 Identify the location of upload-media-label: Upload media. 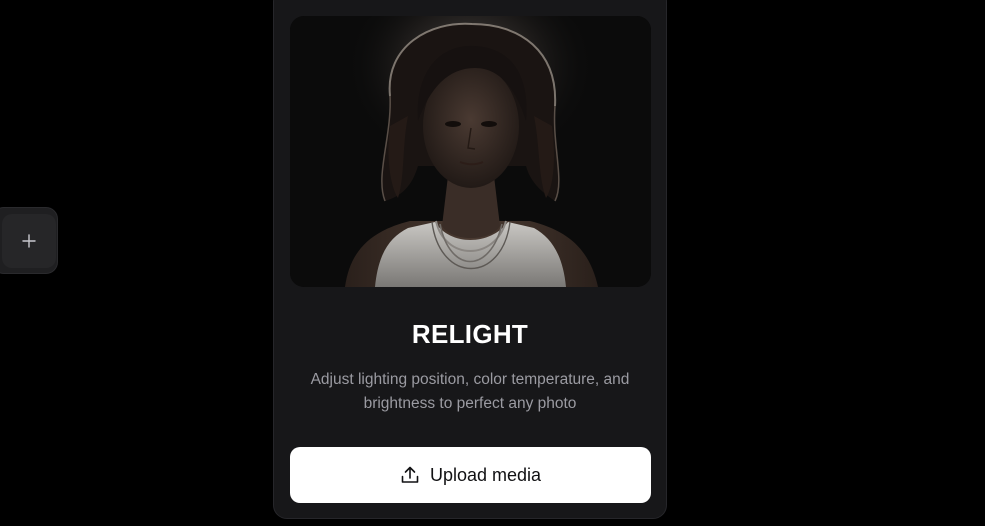
(485, 474).